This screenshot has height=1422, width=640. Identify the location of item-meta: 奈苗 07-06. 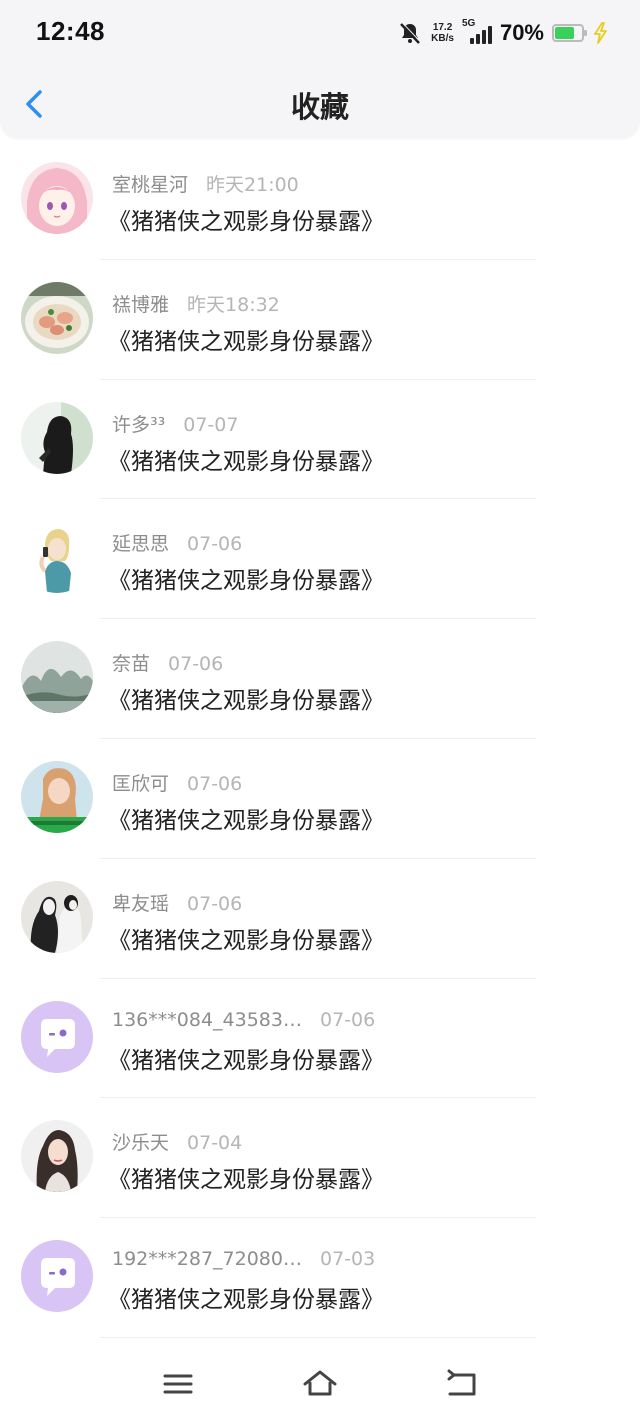
(167, 662).